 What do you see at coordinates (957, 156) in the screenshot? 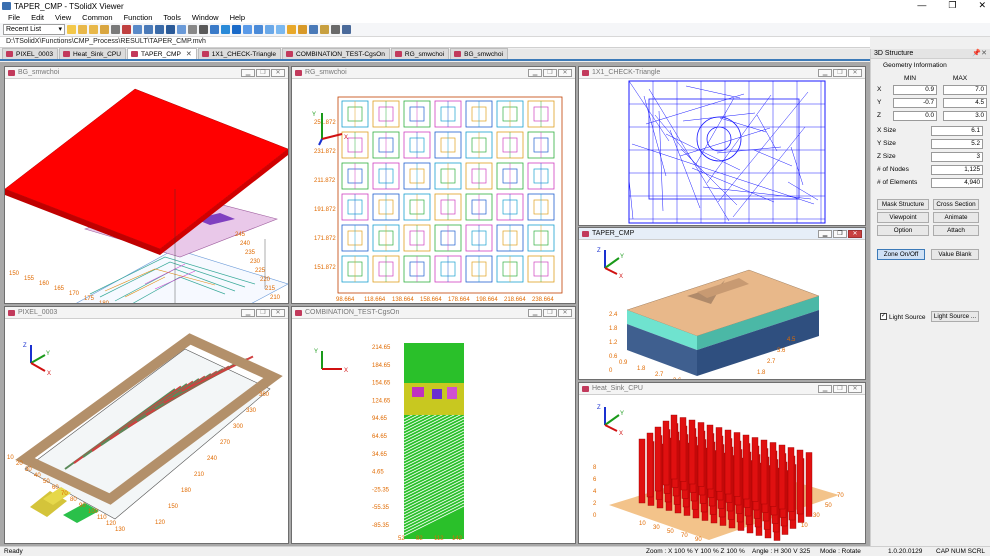
I see `z-size-field: 3` at bounding box center [957, 156].